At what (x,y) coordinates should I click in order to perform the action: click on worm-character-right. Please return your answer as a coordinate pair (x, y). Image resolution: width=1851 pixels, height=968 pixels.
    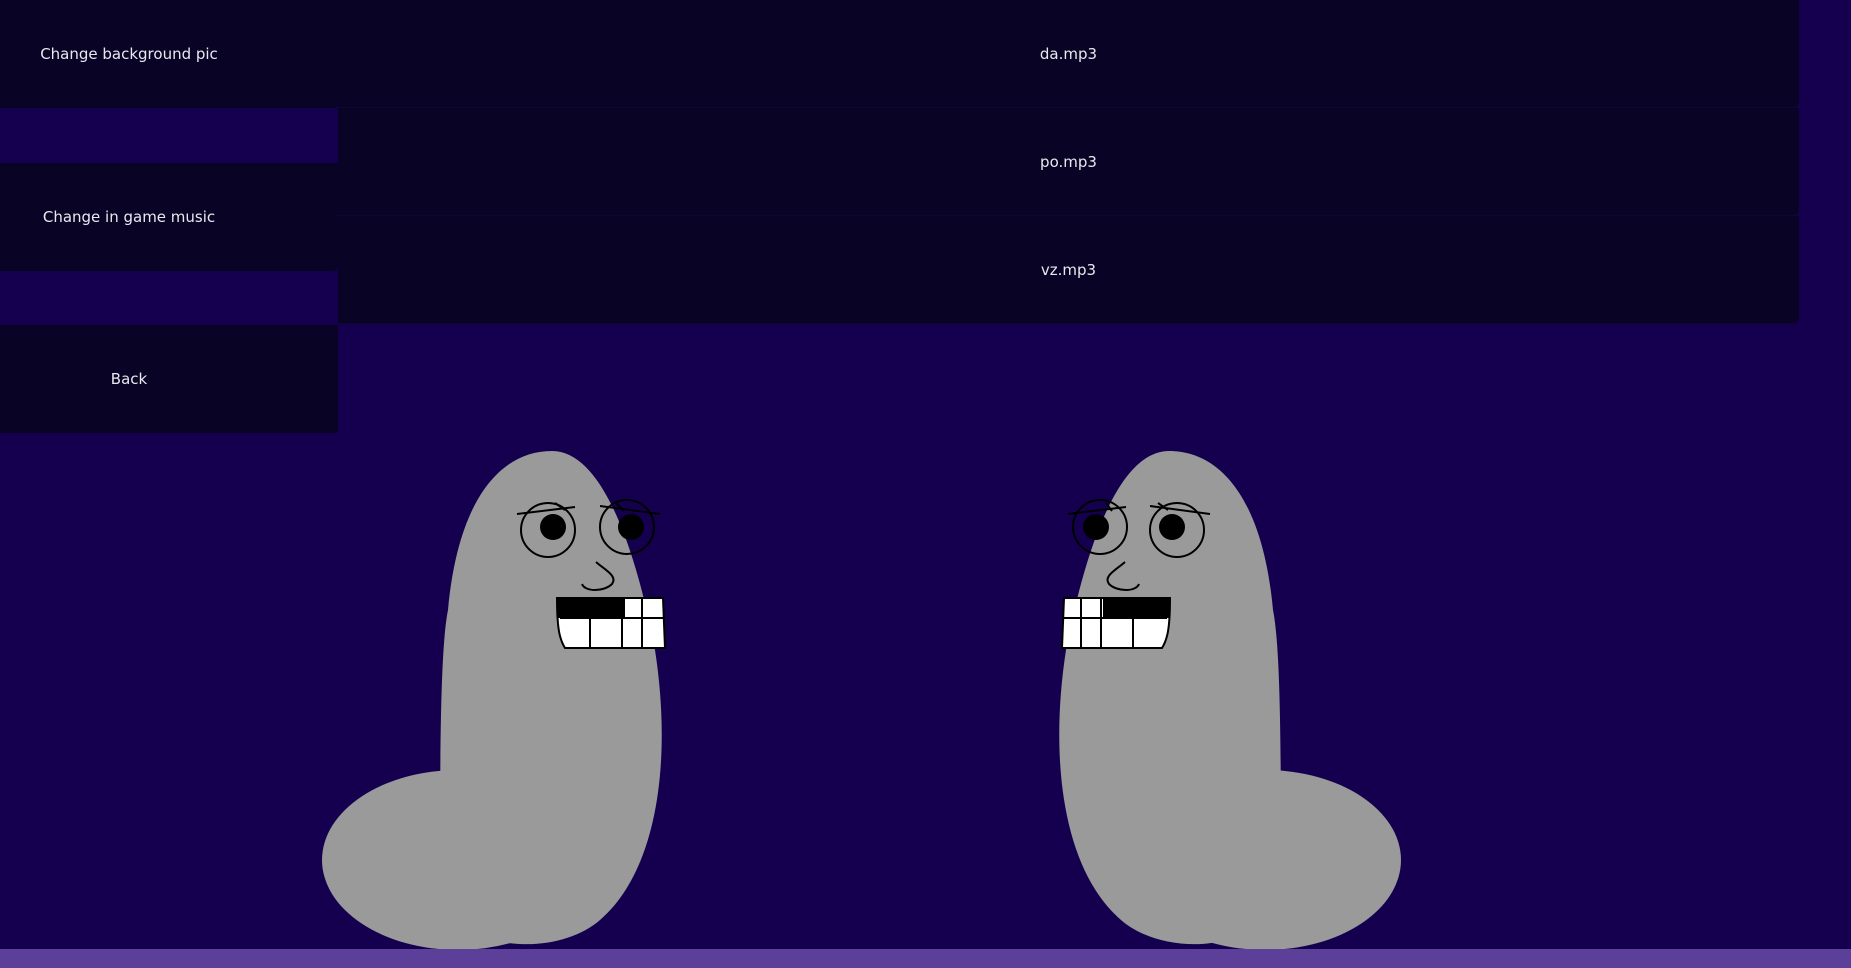
    Looking at the image, I should click on (1230, 700).